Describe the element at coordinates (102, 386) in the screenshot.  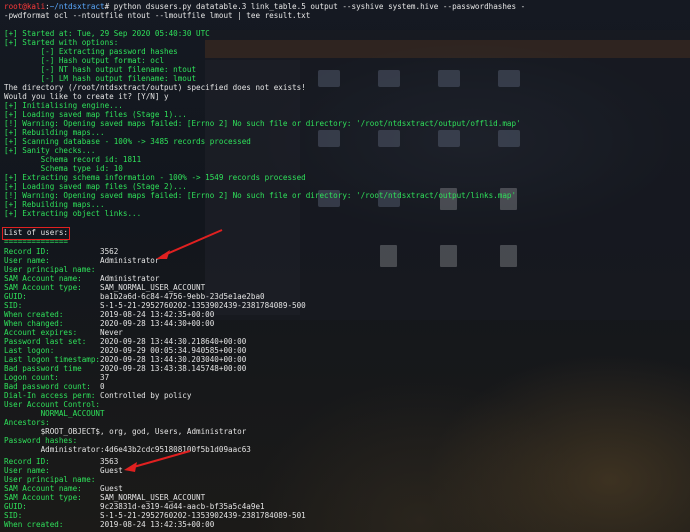
I see `field-value: 0` at that location.